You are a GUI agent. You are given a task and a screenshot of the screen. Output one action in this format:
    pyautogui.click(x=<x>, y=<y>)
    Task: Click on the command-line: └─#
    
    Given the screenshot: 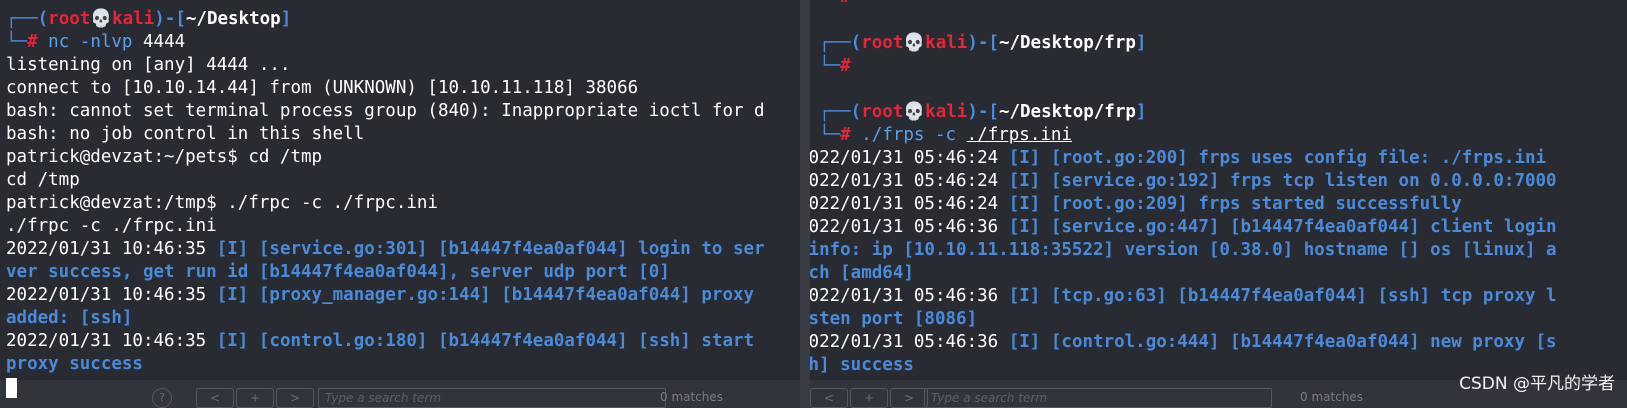 What is the action you would take?
    pyautogui.click(x=835, y=66)
    